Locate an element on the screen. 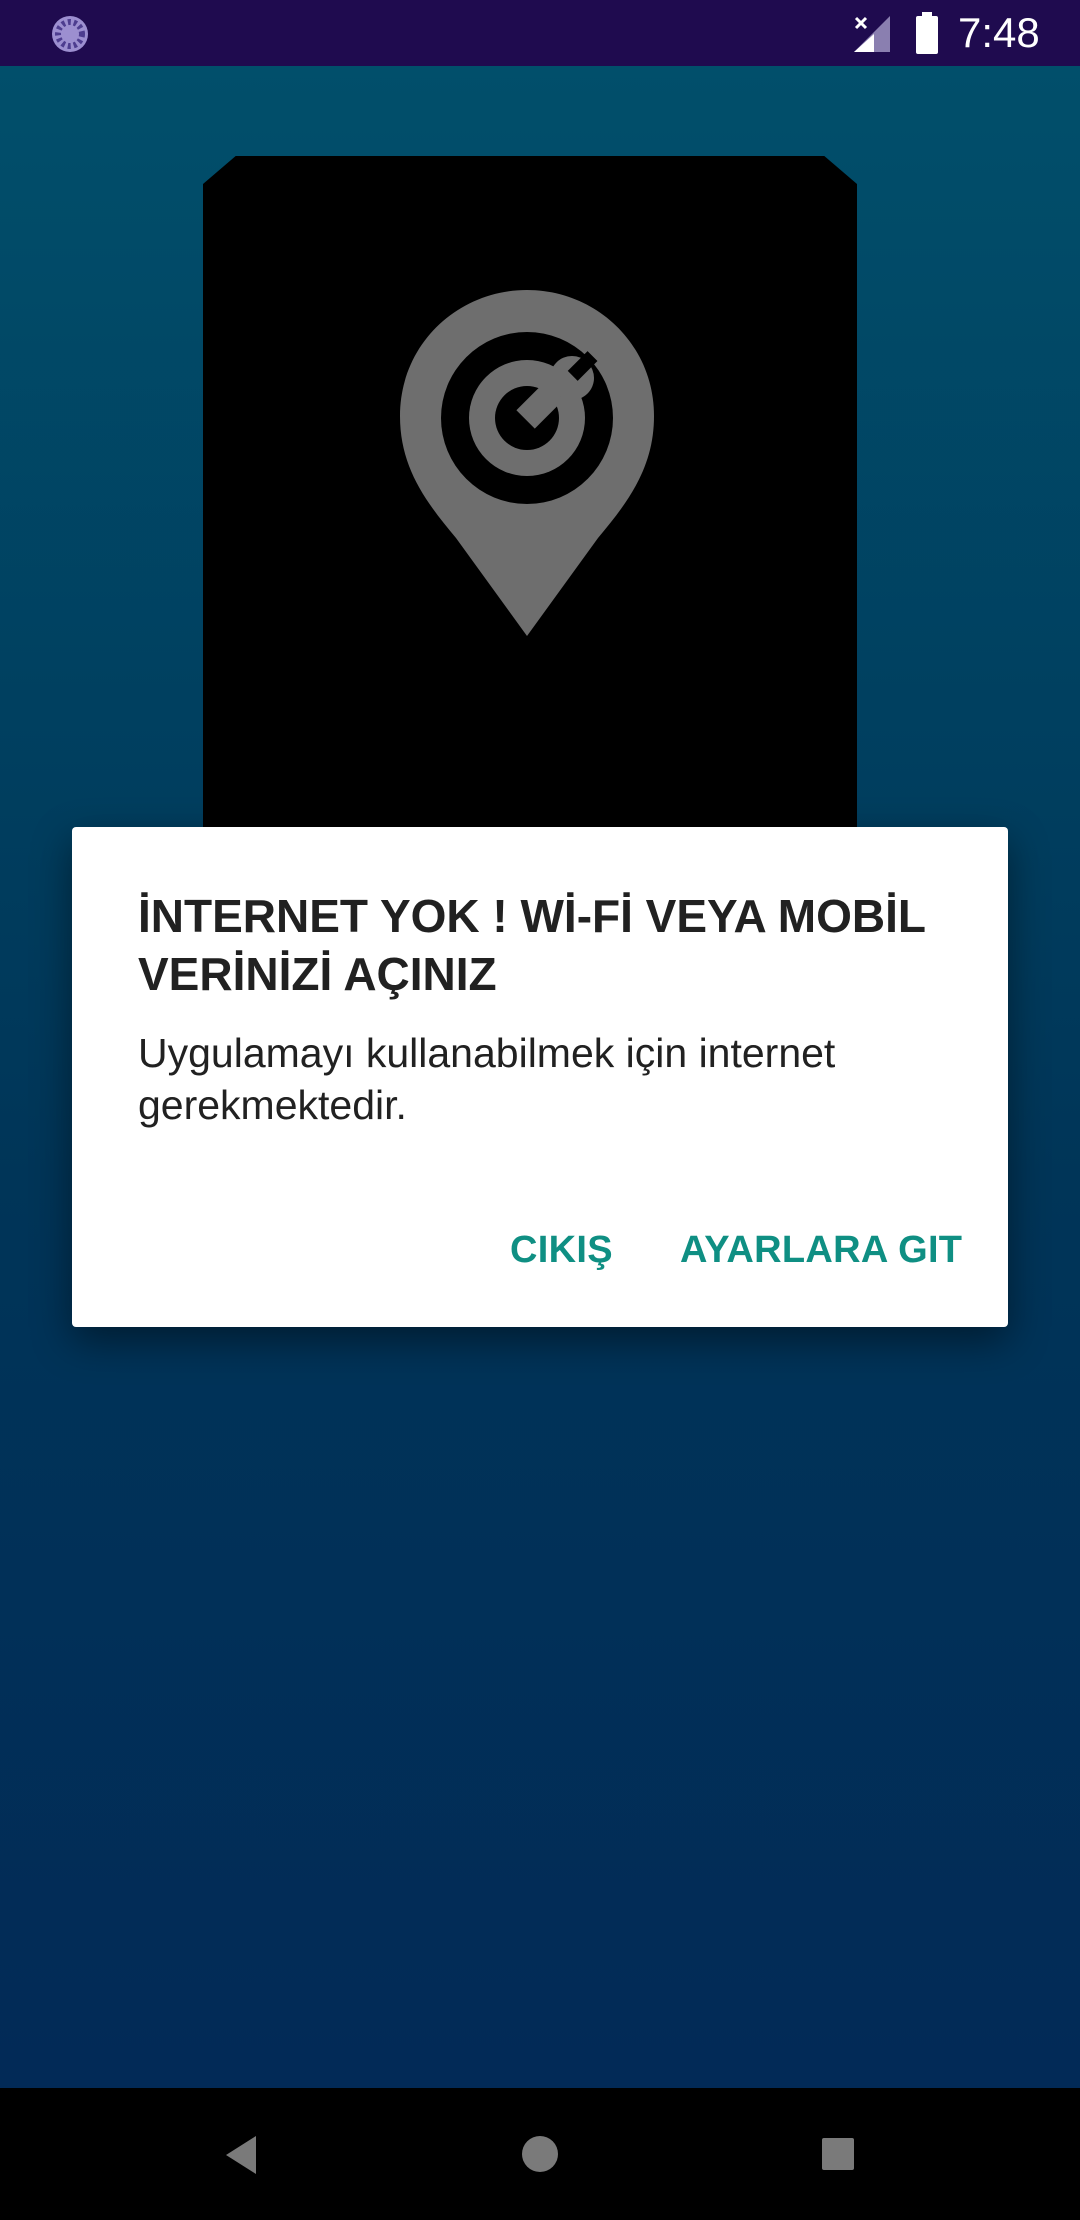  loading-icon is located at coordinates (70, 34).